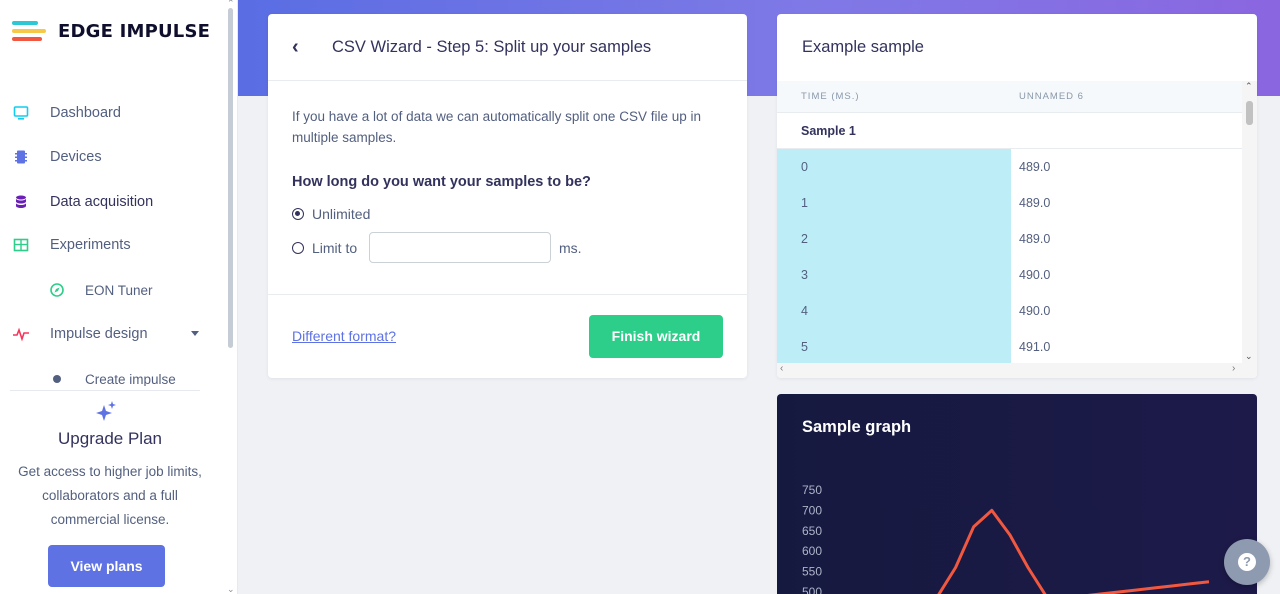 This screenshot has height=594, width=1280. I want to click on y-tick-label: 500, so click(812, 589).